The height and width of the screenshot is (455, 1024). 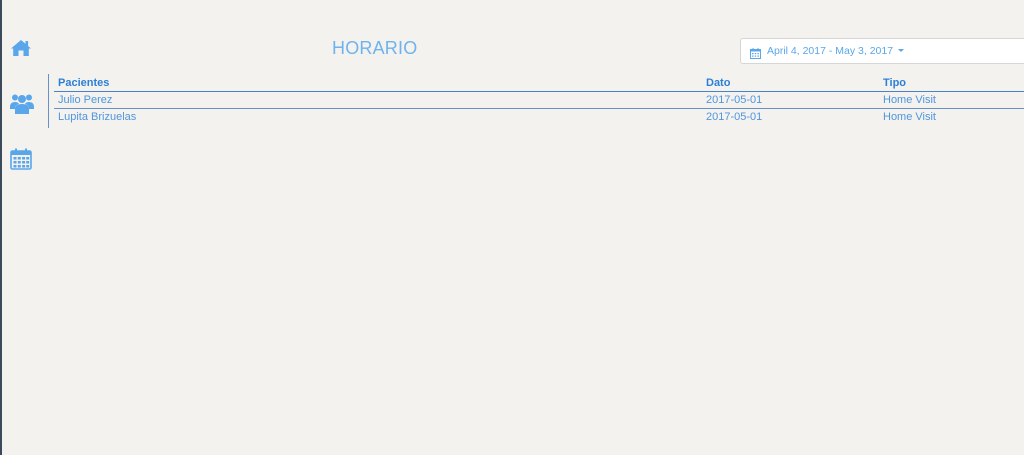 What do you see at coordinates (22, 50) in the screenshot?
I see `home-icon` at bounding box center [22, 50].